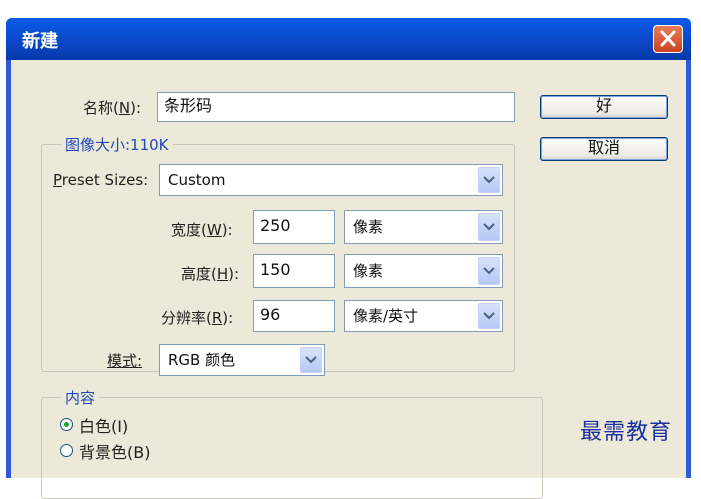 The height and width of the screenshot is (499, 701). I want to click on height-unit-value: 像素, so click(368, 271).